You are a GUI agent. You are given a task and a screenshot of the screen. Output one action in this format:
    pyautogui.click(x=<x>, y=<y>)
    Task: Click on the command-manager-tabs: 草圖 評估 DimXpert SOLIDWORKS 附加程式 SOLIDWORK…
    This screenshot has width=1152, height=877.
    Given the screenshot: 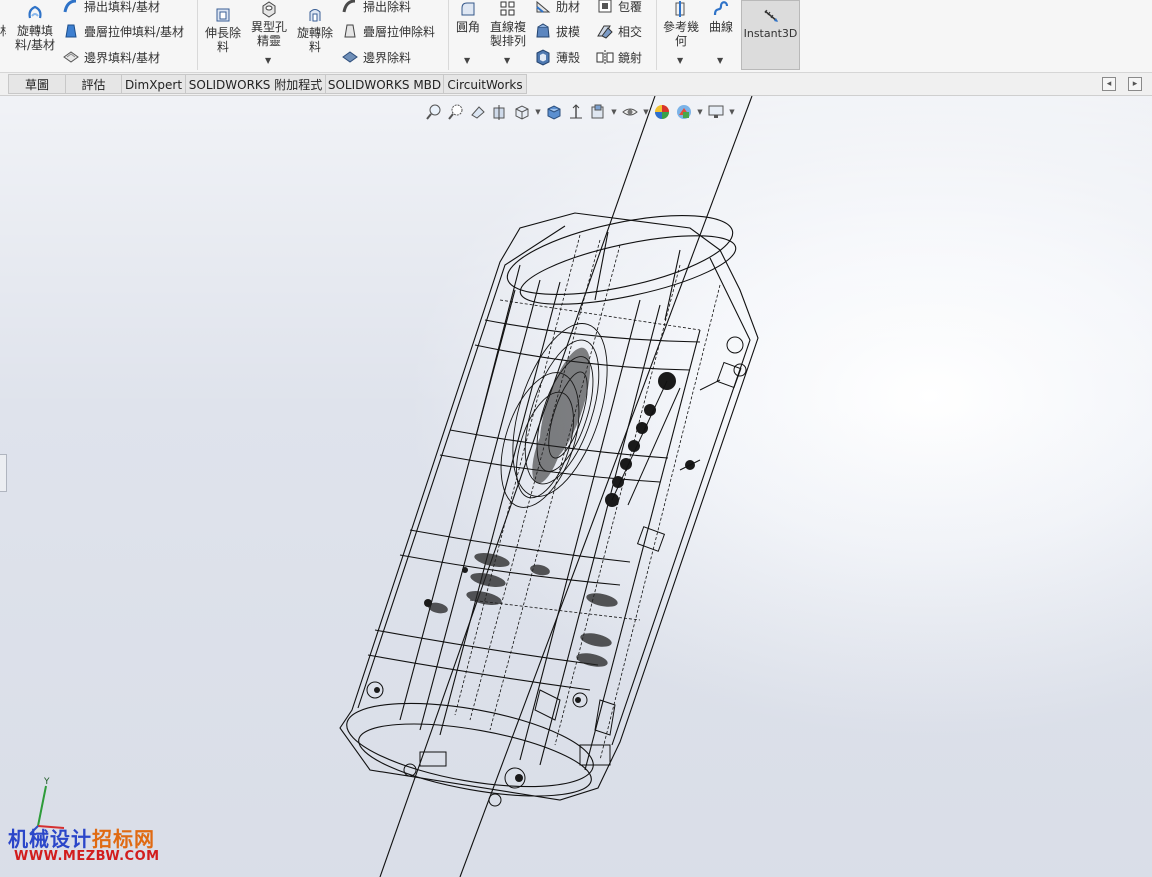 What is the action you would take?
    pyautogui.click(x=576, y=84)
    